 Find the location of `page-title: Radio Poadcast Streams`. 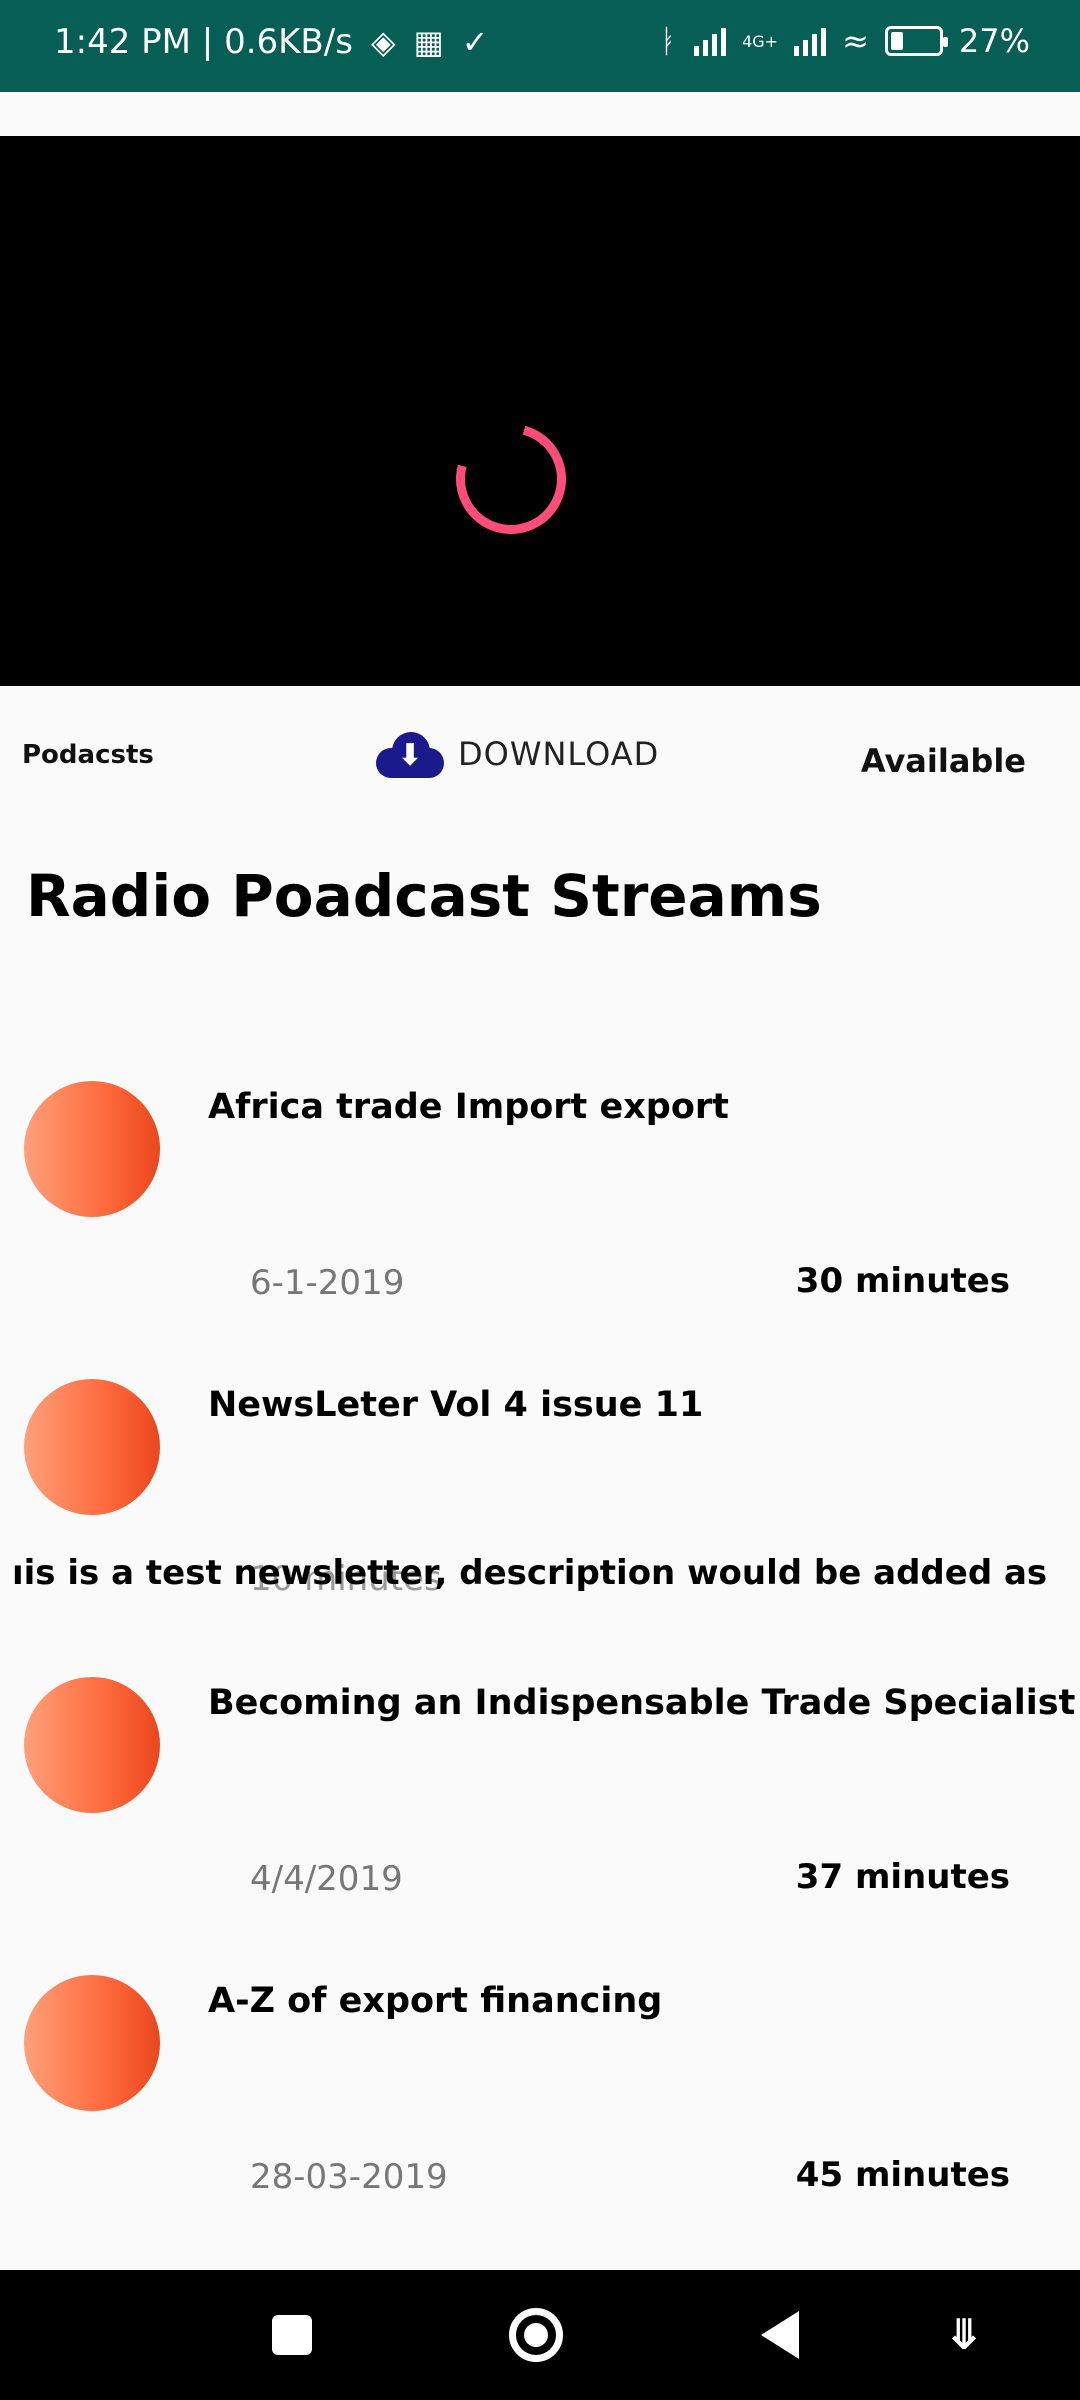

page-title: Radio Poadcast Streams is located at coordinates (424, 896).